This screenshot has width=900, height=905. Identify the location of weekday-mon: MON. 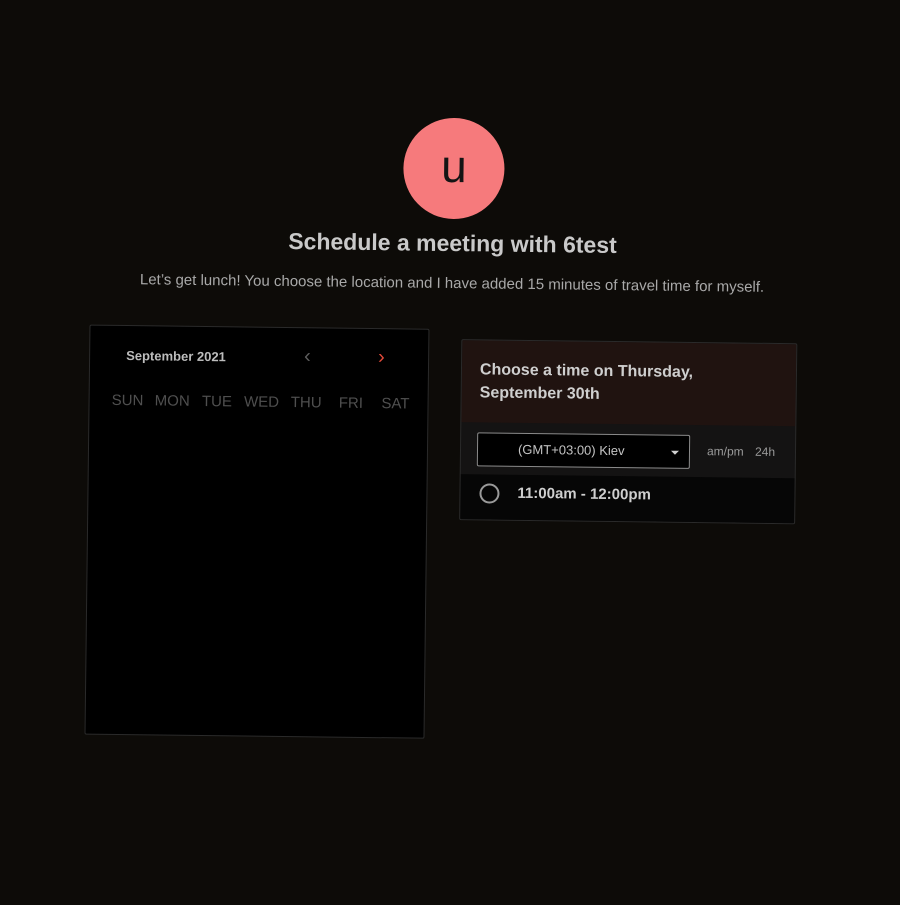
(172, 401).